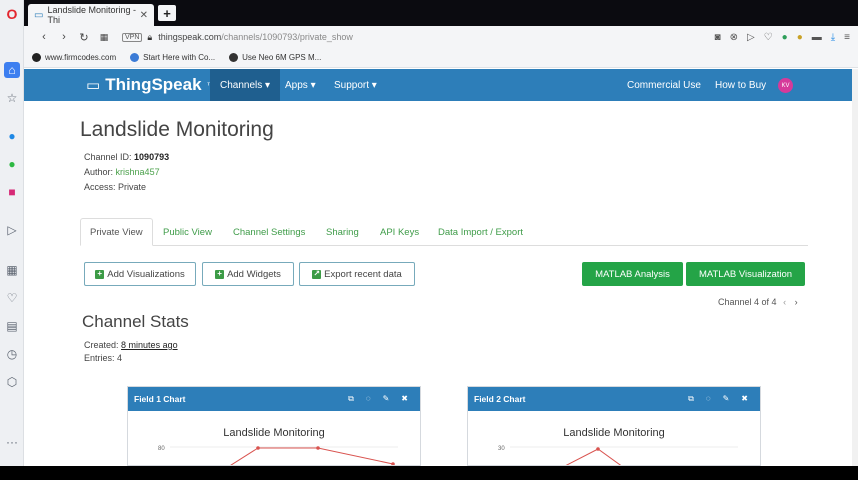  I want to click on vpn-badge: VPN, so click(132, 37).